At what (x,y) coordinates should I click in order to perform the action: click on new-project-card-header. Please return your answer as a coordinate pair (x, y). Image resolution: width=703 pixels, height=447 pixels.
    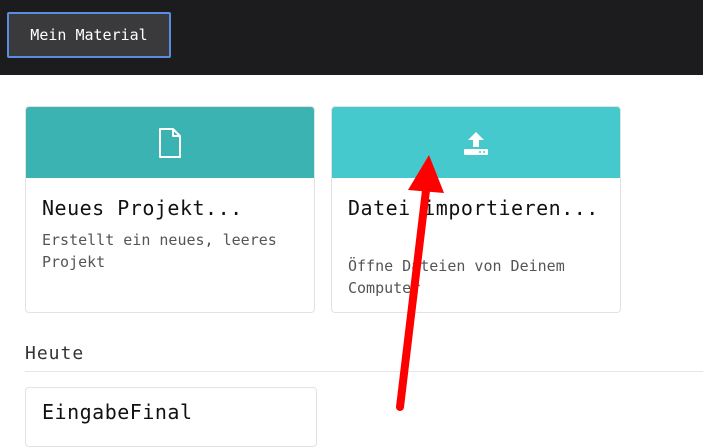
    Looking at the image, I should click on (170, 142).